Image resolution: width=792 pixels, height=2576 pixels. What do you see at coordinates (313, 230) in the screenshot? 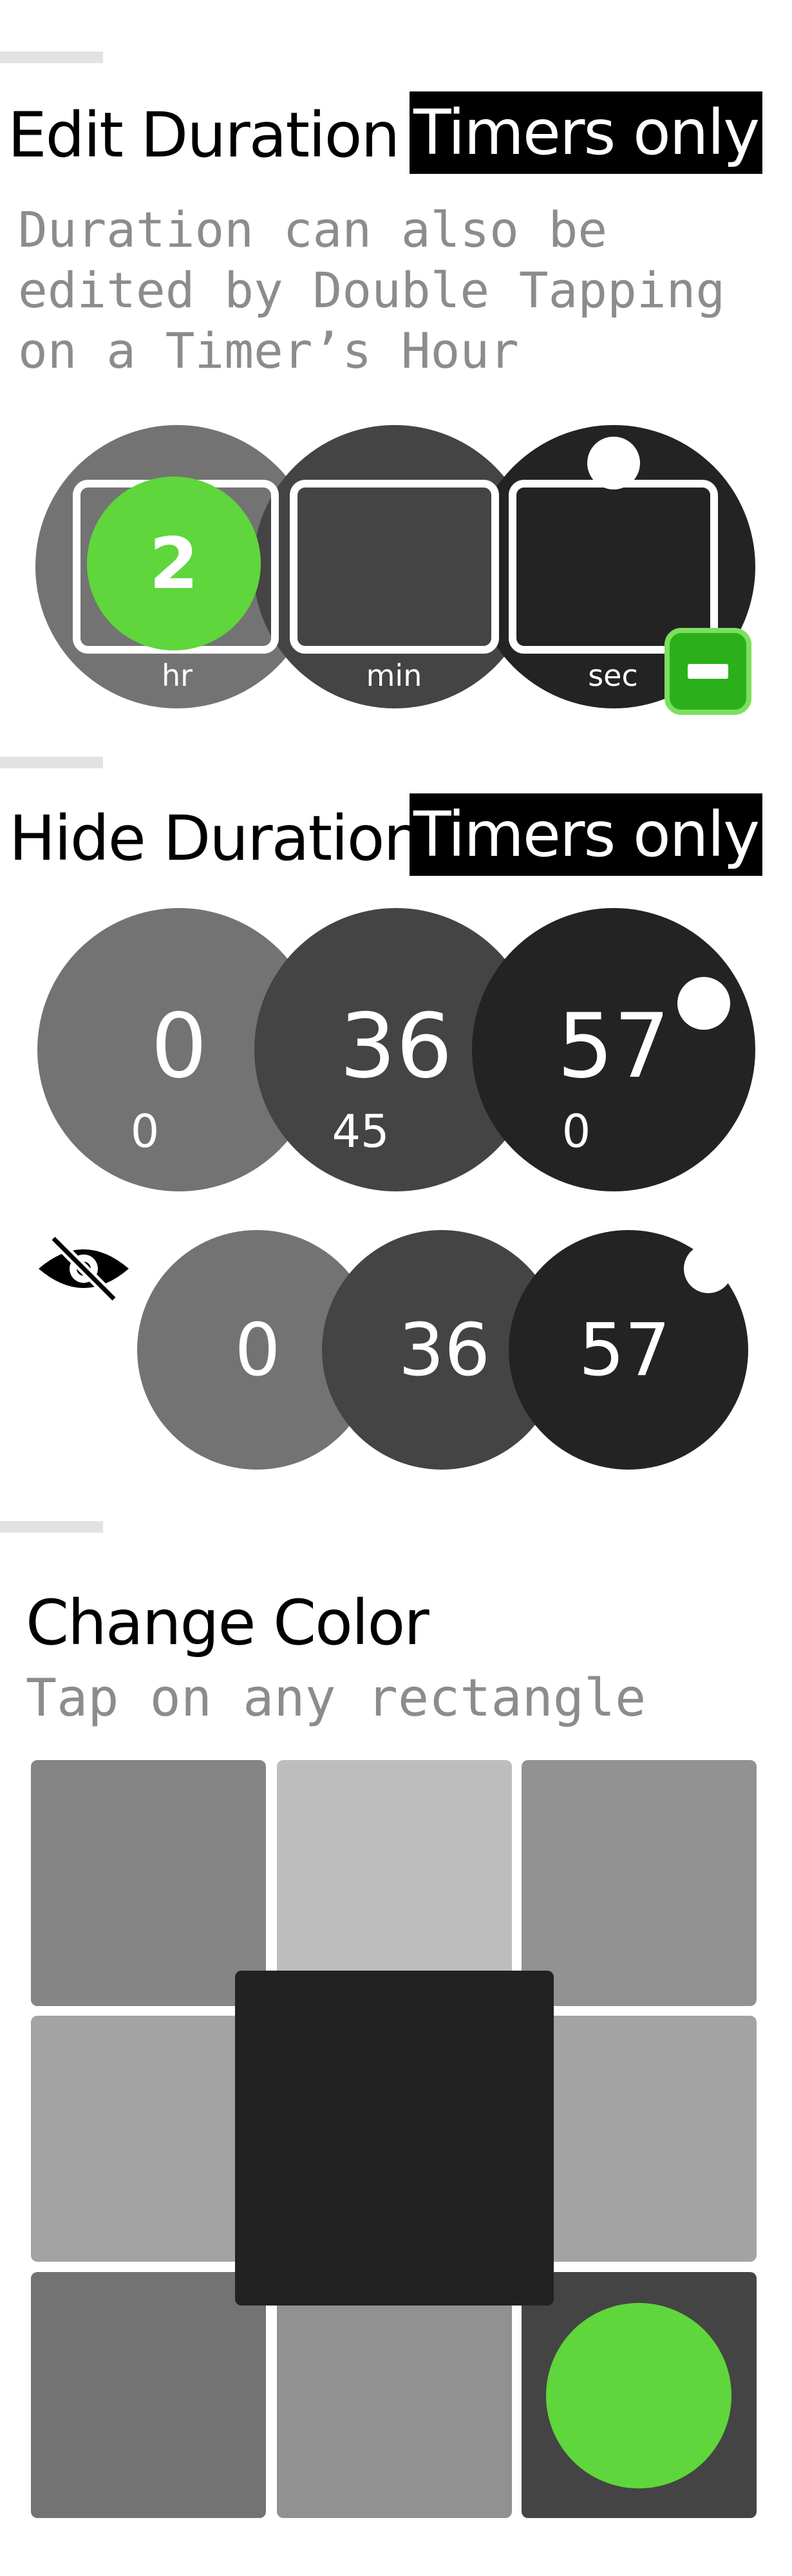
I see `description-line: Duration can also be` at bounding box center [313, 230].